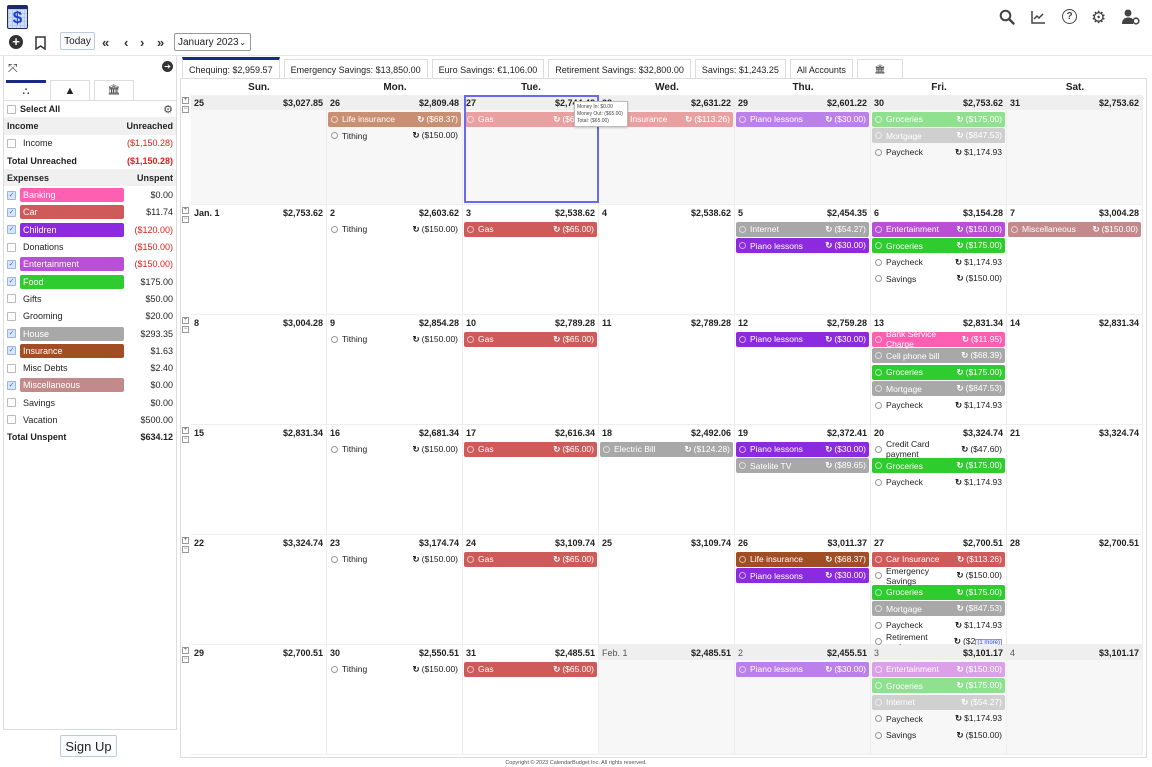 The image size is (1152, 767). I want to click on expense-row: ✓ House $293.35, so click(90, 333).